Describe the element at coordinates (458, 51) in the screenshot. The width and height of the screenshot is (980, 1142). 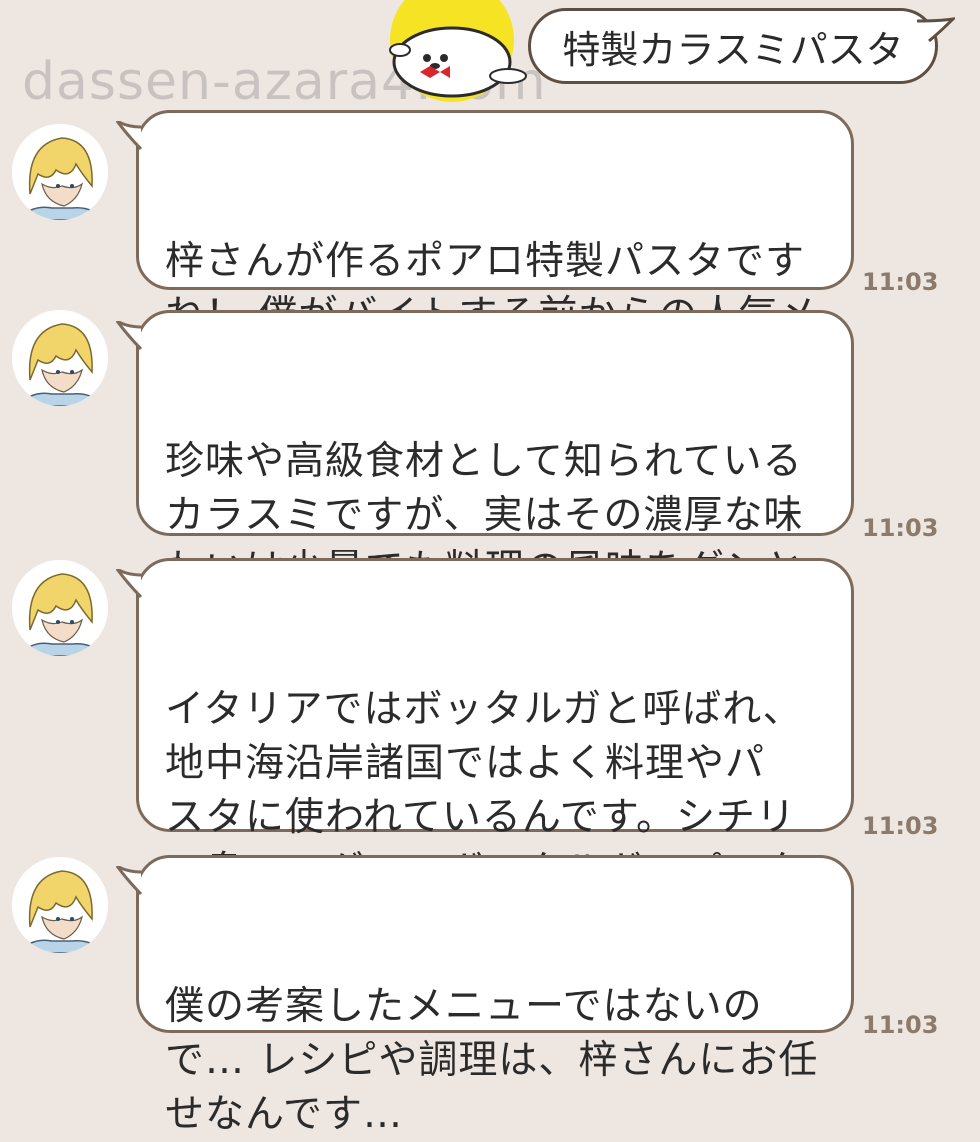
I see `seal-mascot-icon` at that location.